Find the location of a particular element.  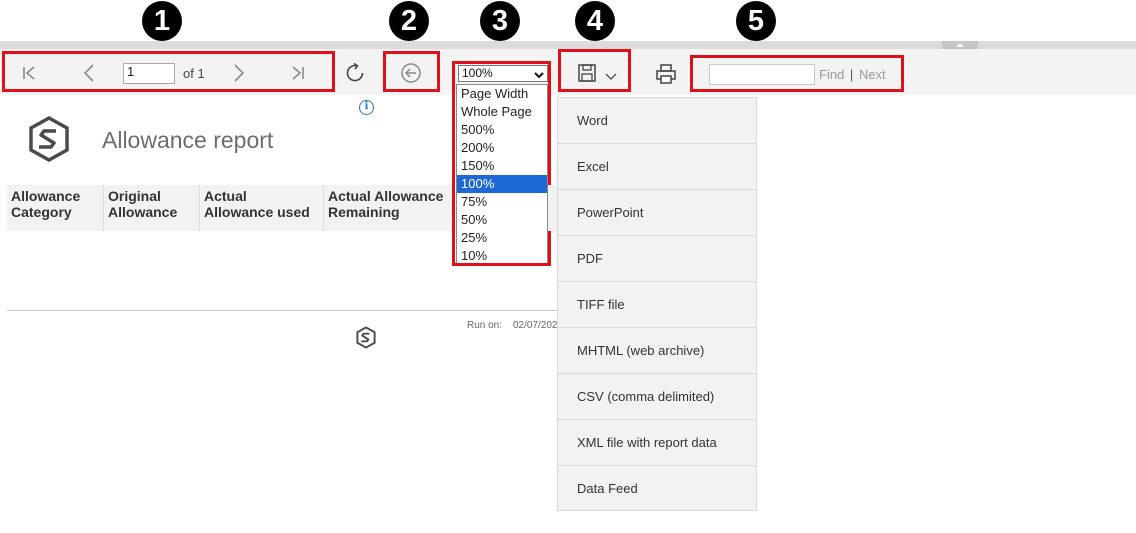

export-highlight is located at coordinates (594, 70).